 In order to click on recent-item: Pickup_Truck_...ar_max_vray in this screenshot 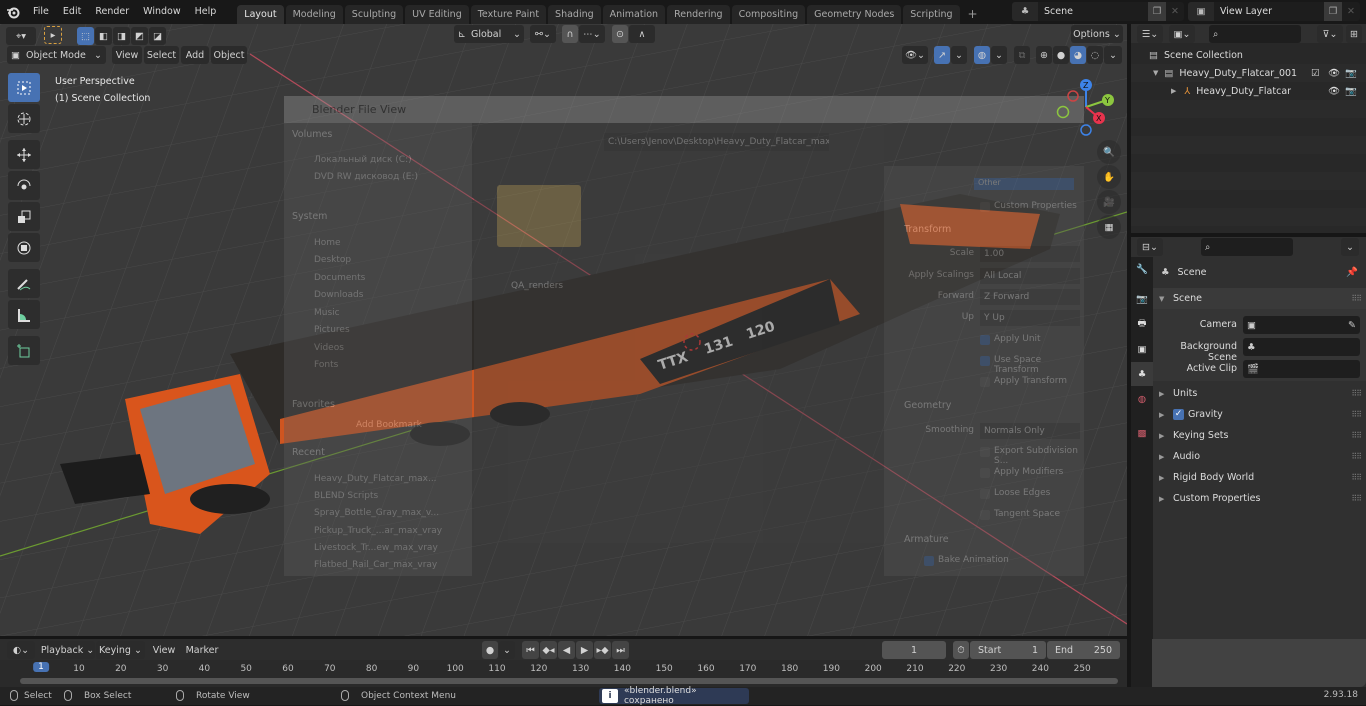, I will do `click(378, 531)`.